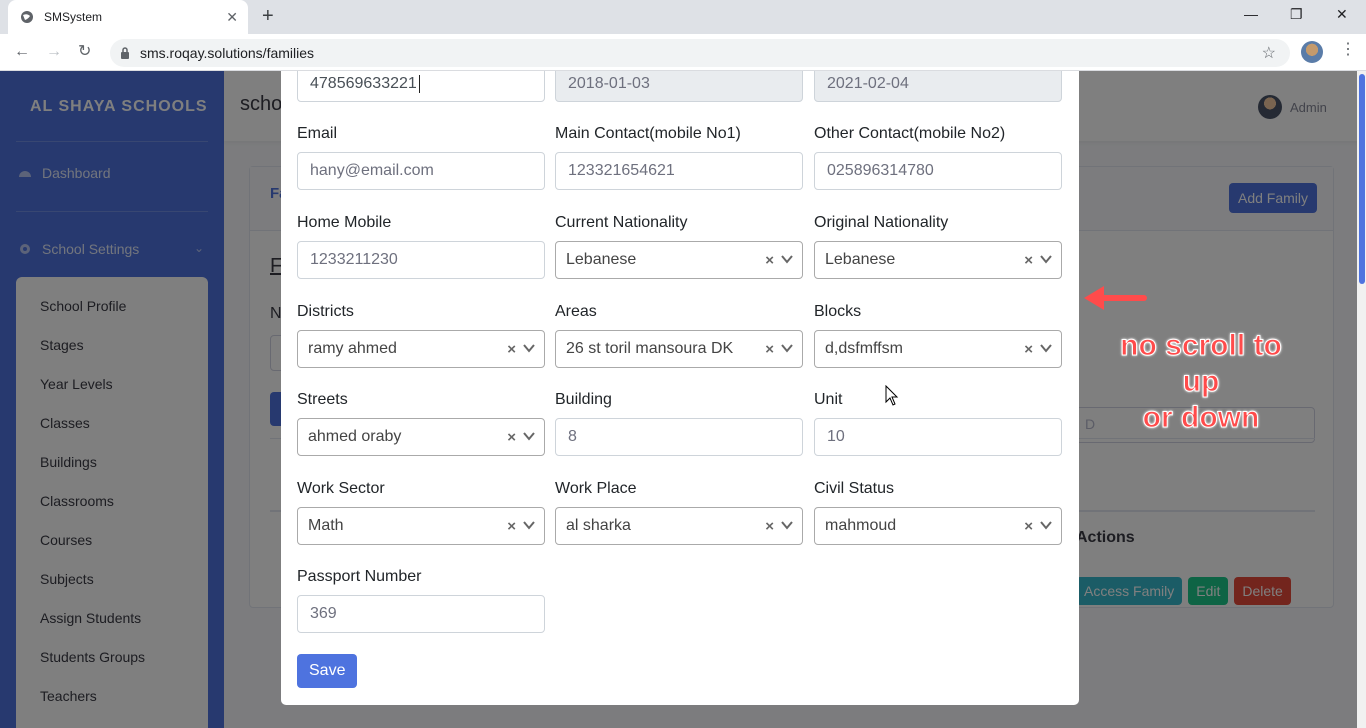 The image size is (1366, 728). I want to click on work-sector-value: Math, so click(326, 525).